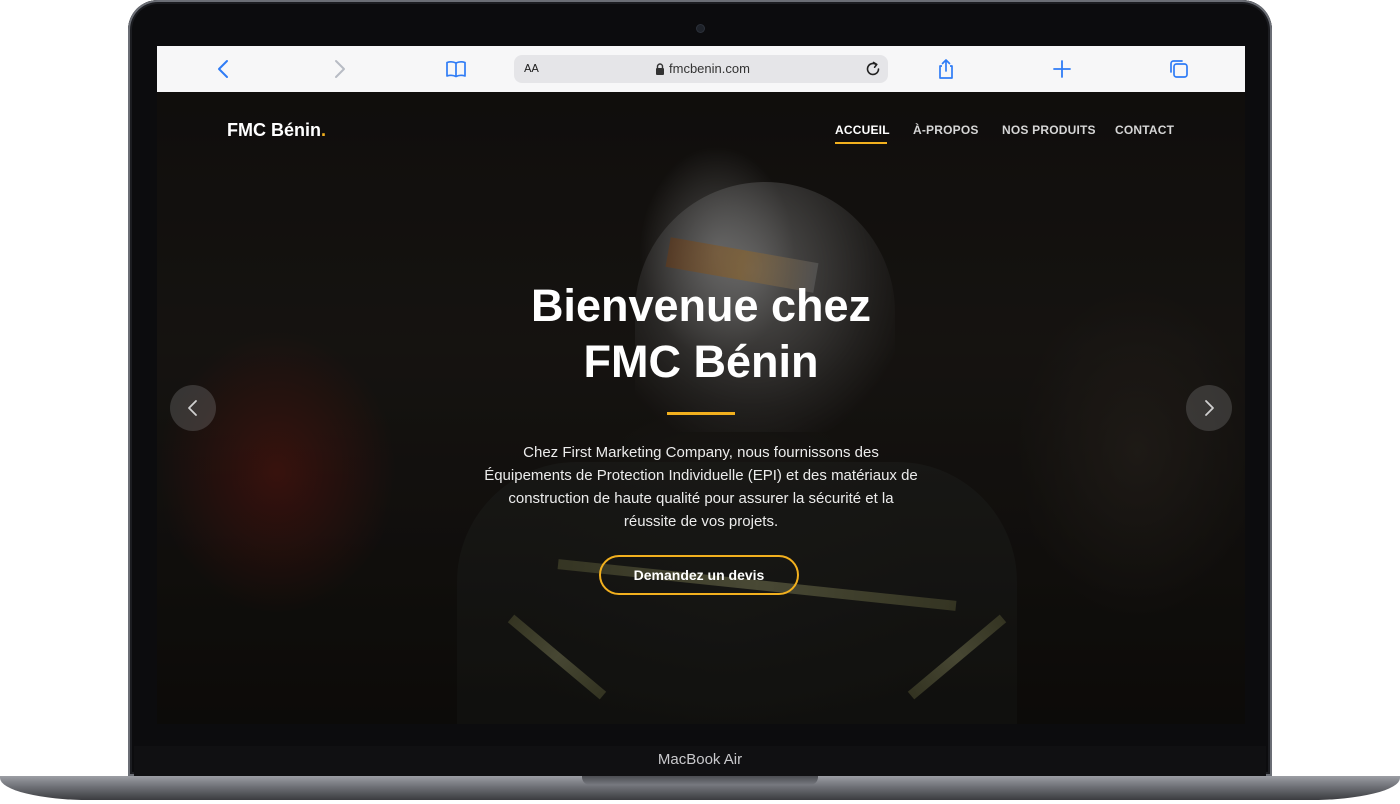 This screenshot has height=804, width=1400. What do you see at coordinates (660, 69) in the screenshot?
I see `lock-icon` at bounding box center [660, 69].